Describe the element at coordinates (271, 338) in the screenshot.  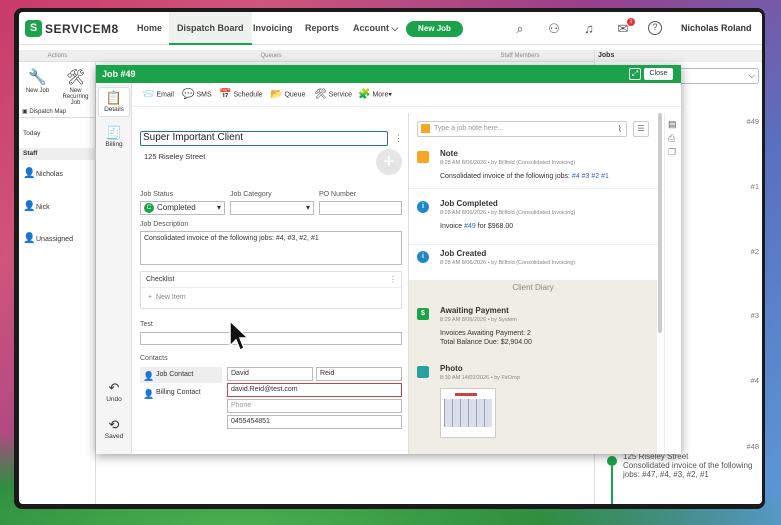
I see `test-input` at that location.